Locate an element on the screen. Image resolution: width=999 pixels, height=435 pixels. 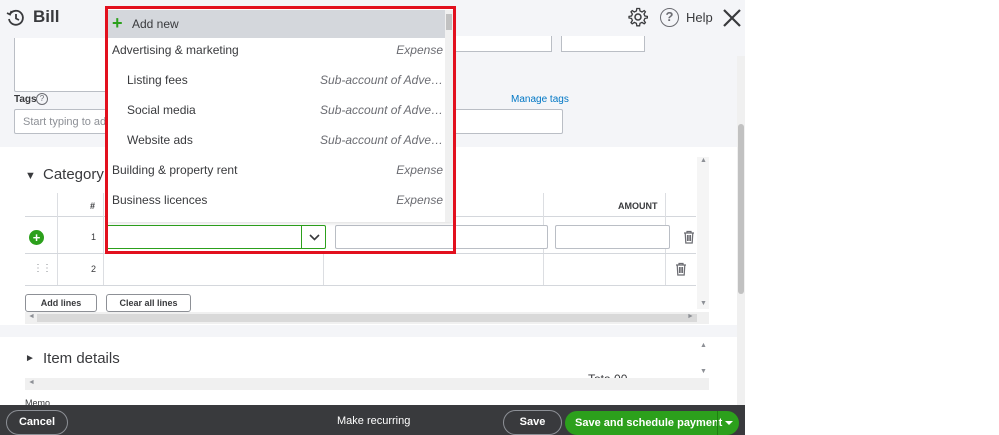
tags-help-icon: ? is located at coordinates (42, 99).